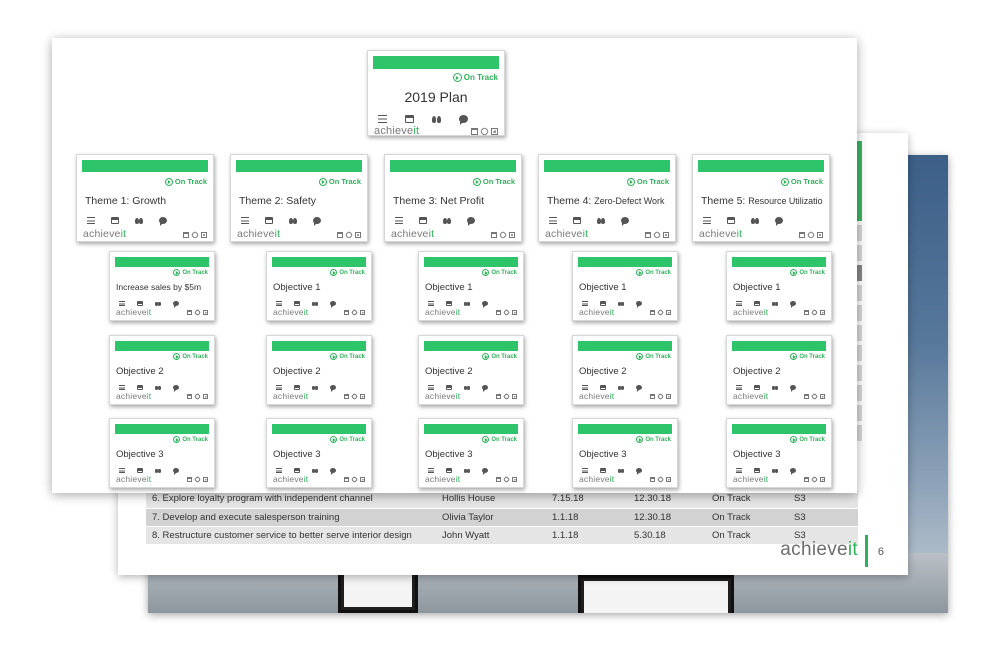  What do you see at coordinates (299, 198) in the screenshot?
I see `theme-card-2: On Track Theme 2: Safety achieveit` at bounding box center [299, 198].